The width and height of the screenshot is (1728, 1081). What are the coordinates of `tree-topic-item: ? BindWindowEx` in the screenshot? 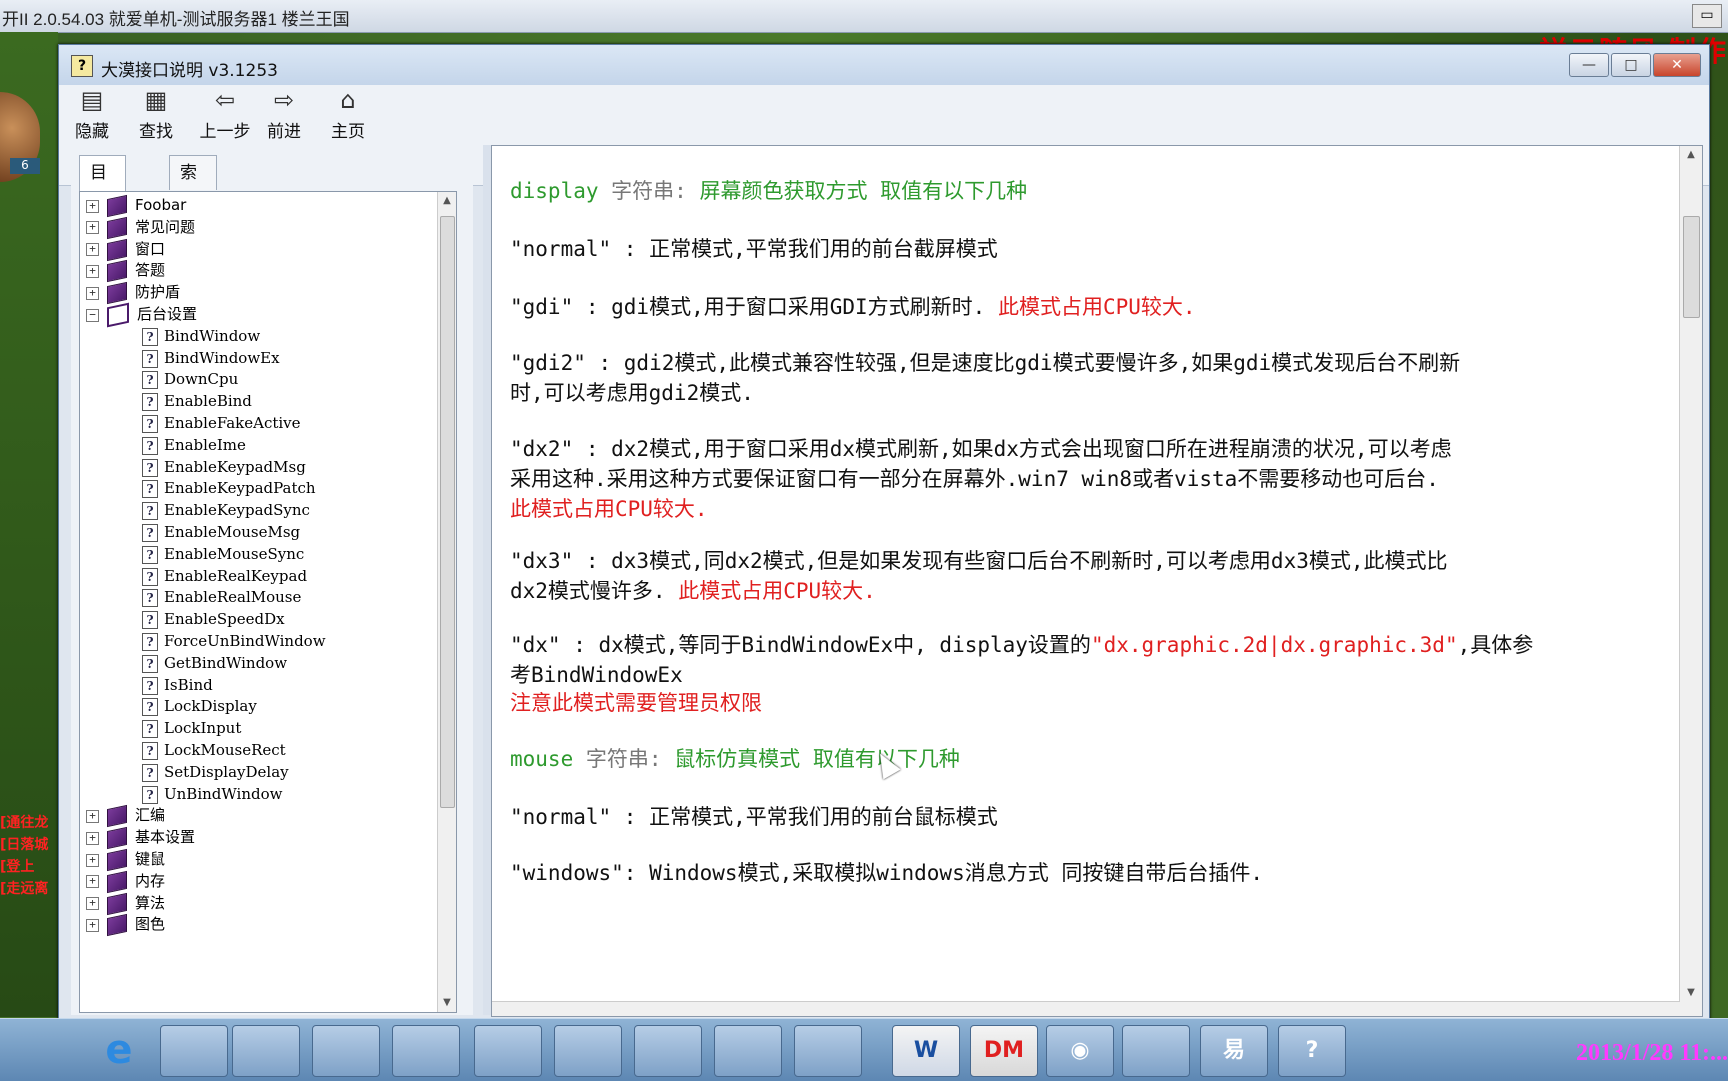 It's located at (211, 358).